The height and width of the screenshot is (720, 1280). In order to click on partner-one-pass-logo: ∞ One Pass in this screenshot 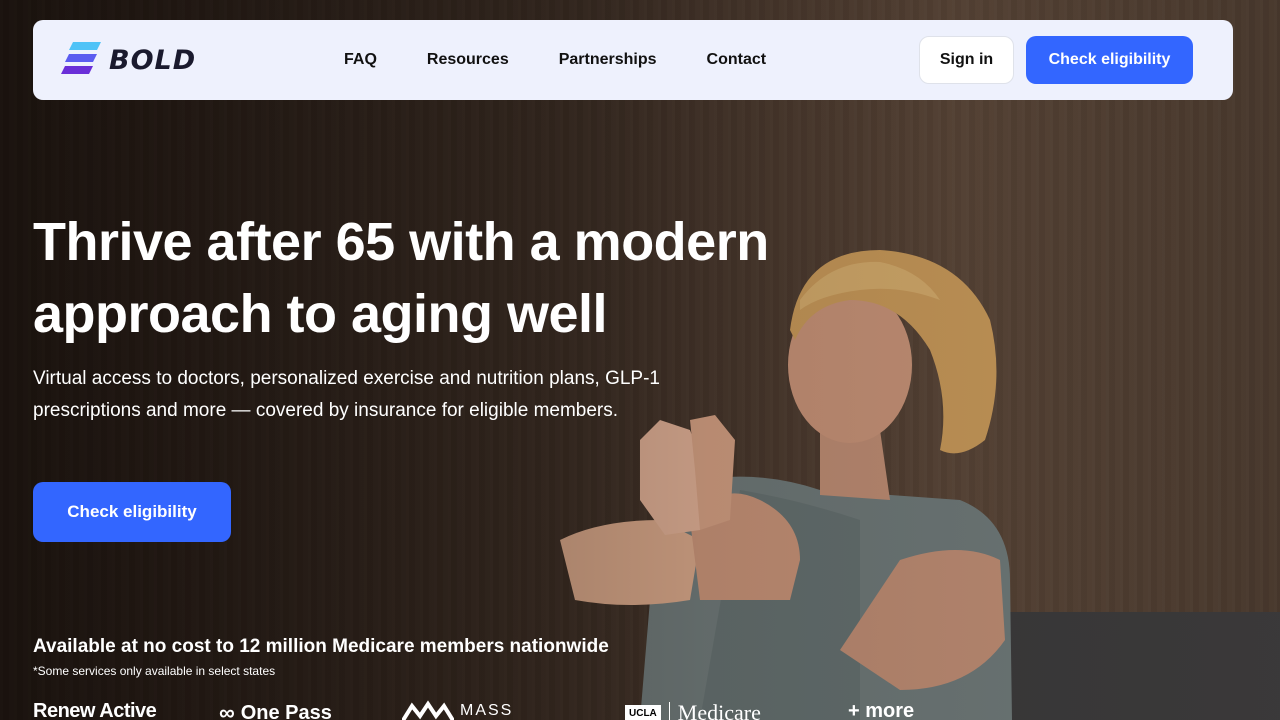, I will do `click(275, 710)`.